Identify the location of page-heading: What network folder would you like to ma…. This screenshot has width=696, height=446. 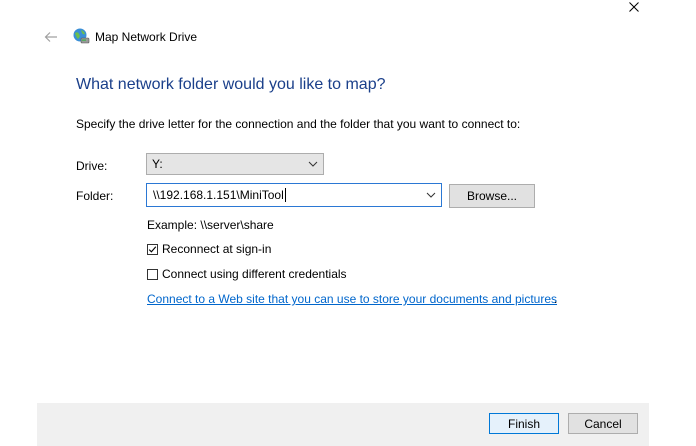
(231, 84).